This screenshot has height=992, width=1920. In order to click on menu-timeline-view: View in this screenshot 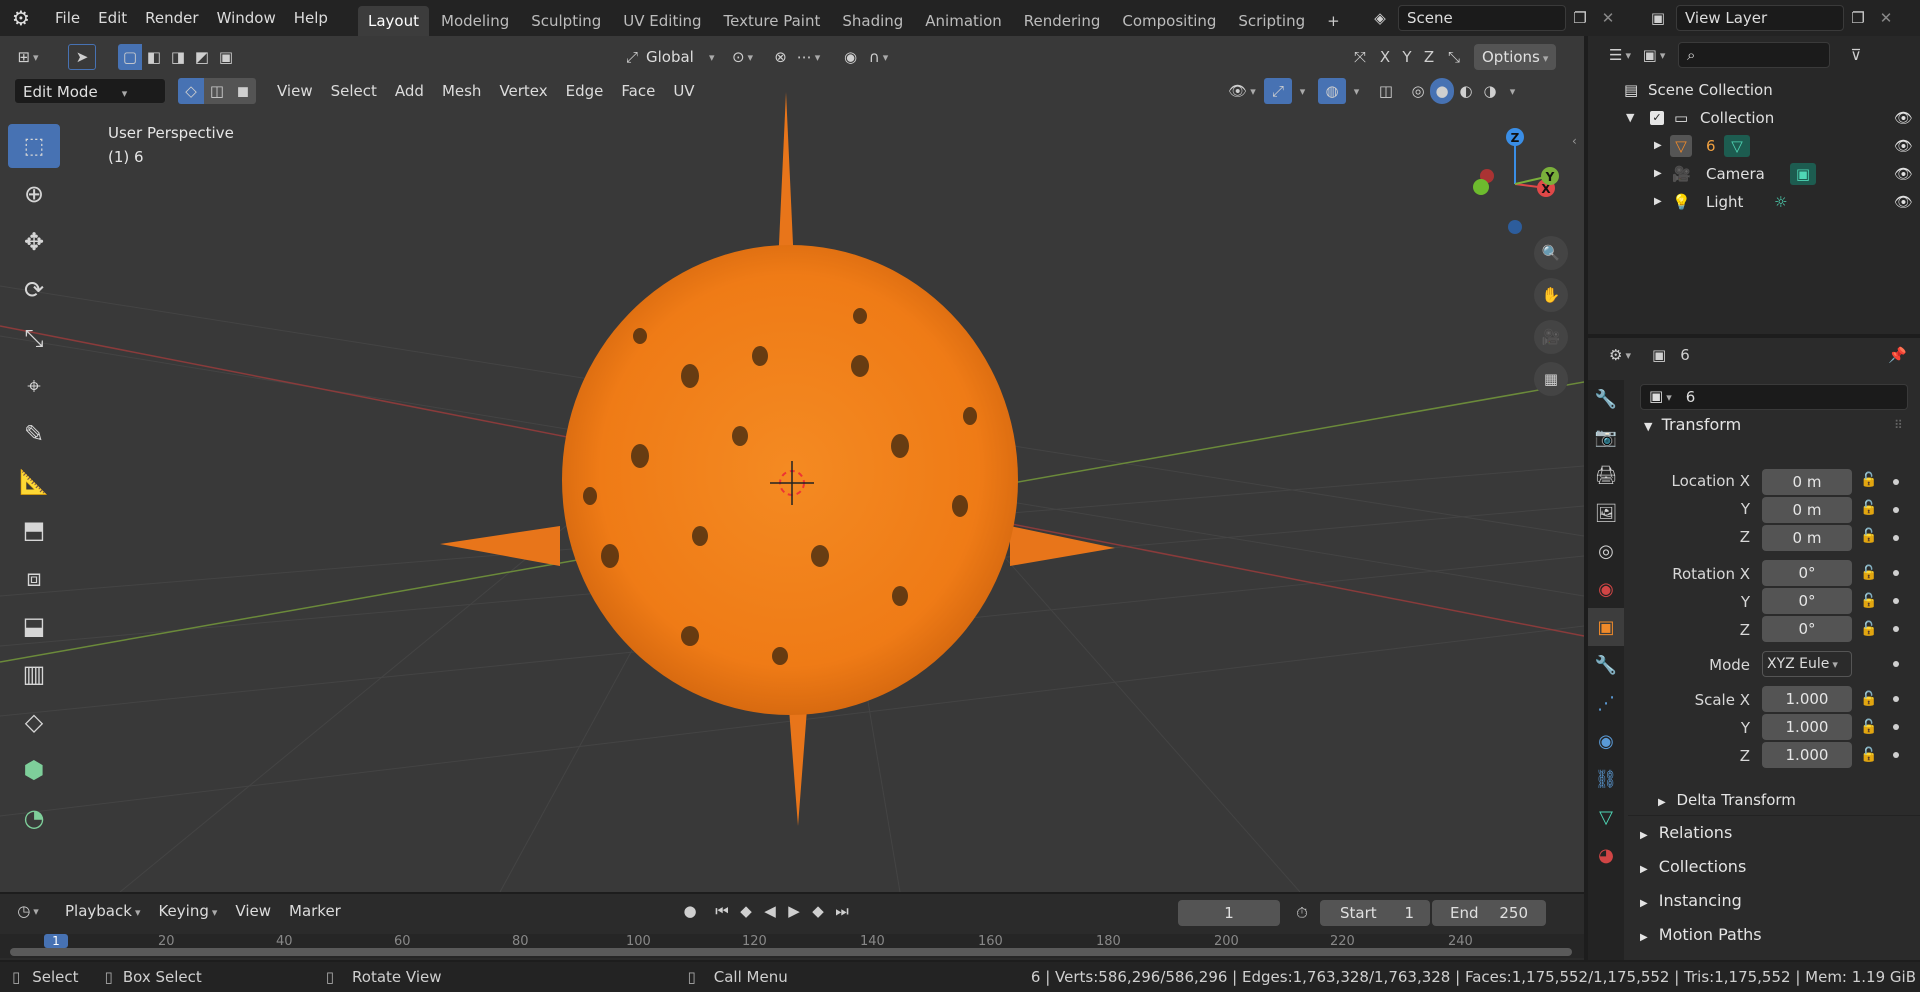, I will do `click(253, 911)`.